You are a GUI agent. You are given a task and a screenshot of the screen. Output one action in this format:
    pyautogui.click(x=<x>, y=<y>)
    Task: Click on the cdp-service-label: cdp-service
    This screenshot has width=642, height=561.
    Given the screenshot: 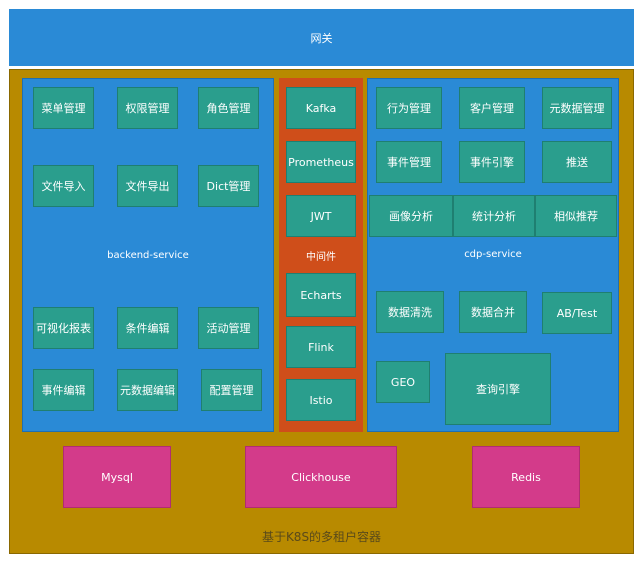 What is the action you would take?
    pyautogui.click(x=493, y=254)
    